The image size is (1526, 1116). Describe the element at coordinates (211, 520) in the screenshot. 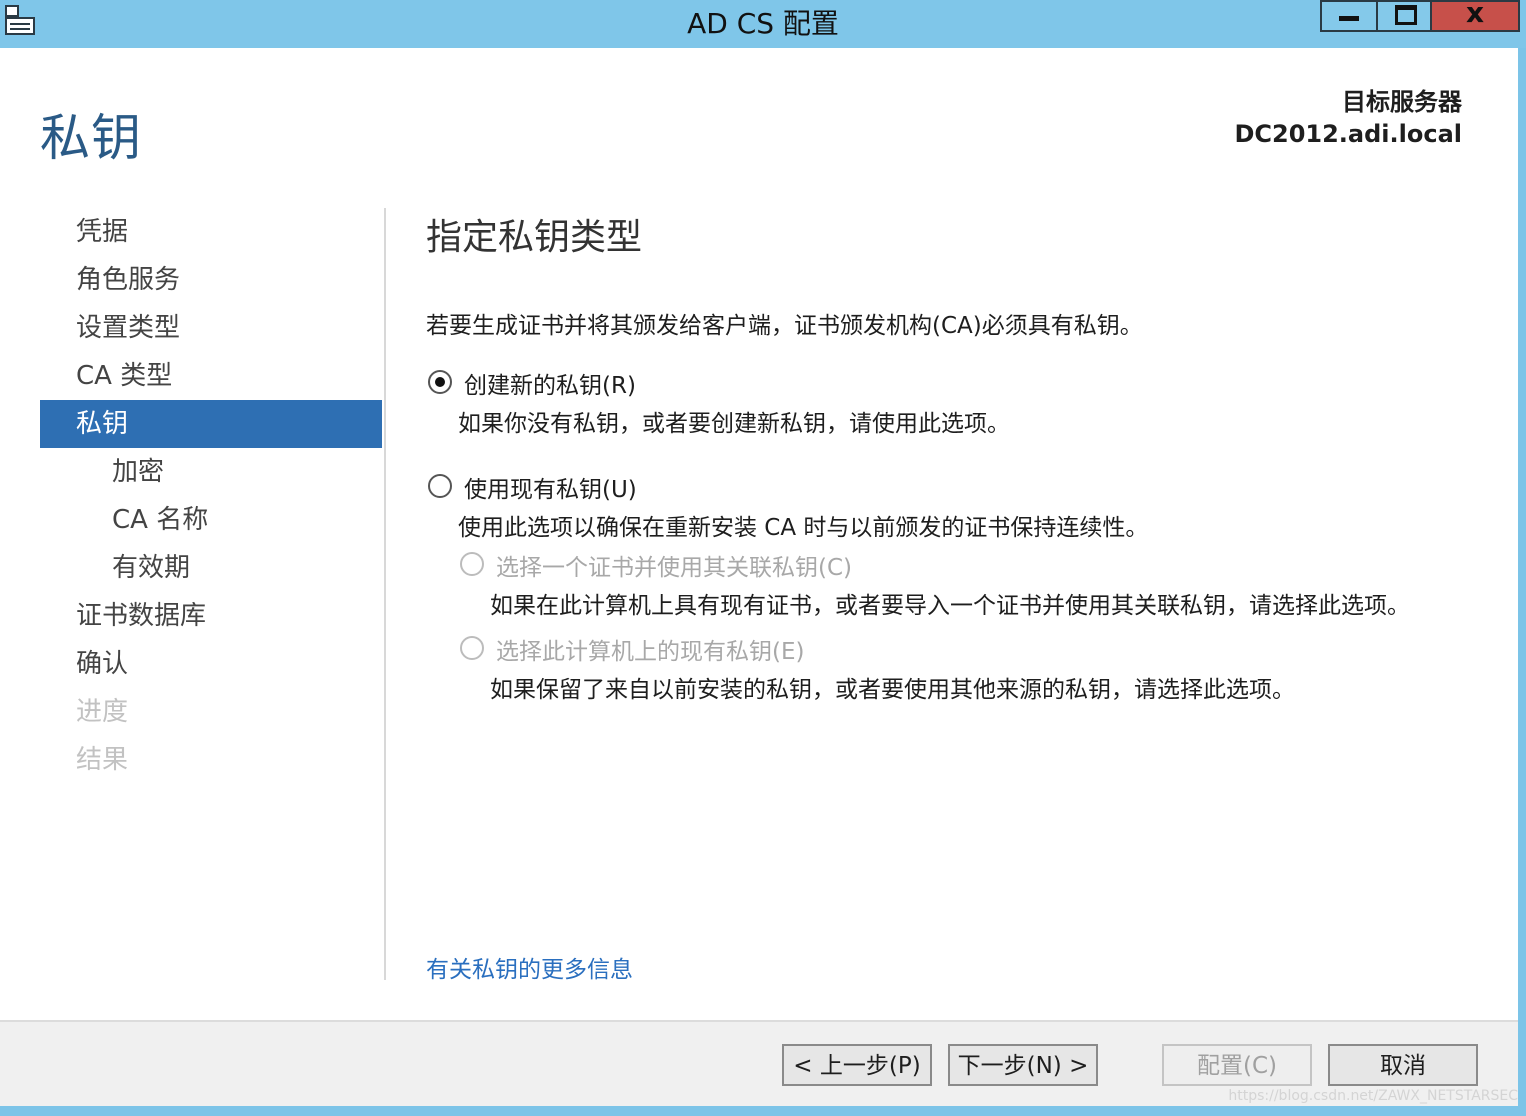

I see `nav-item-ca-name: CA 名称` at that location.